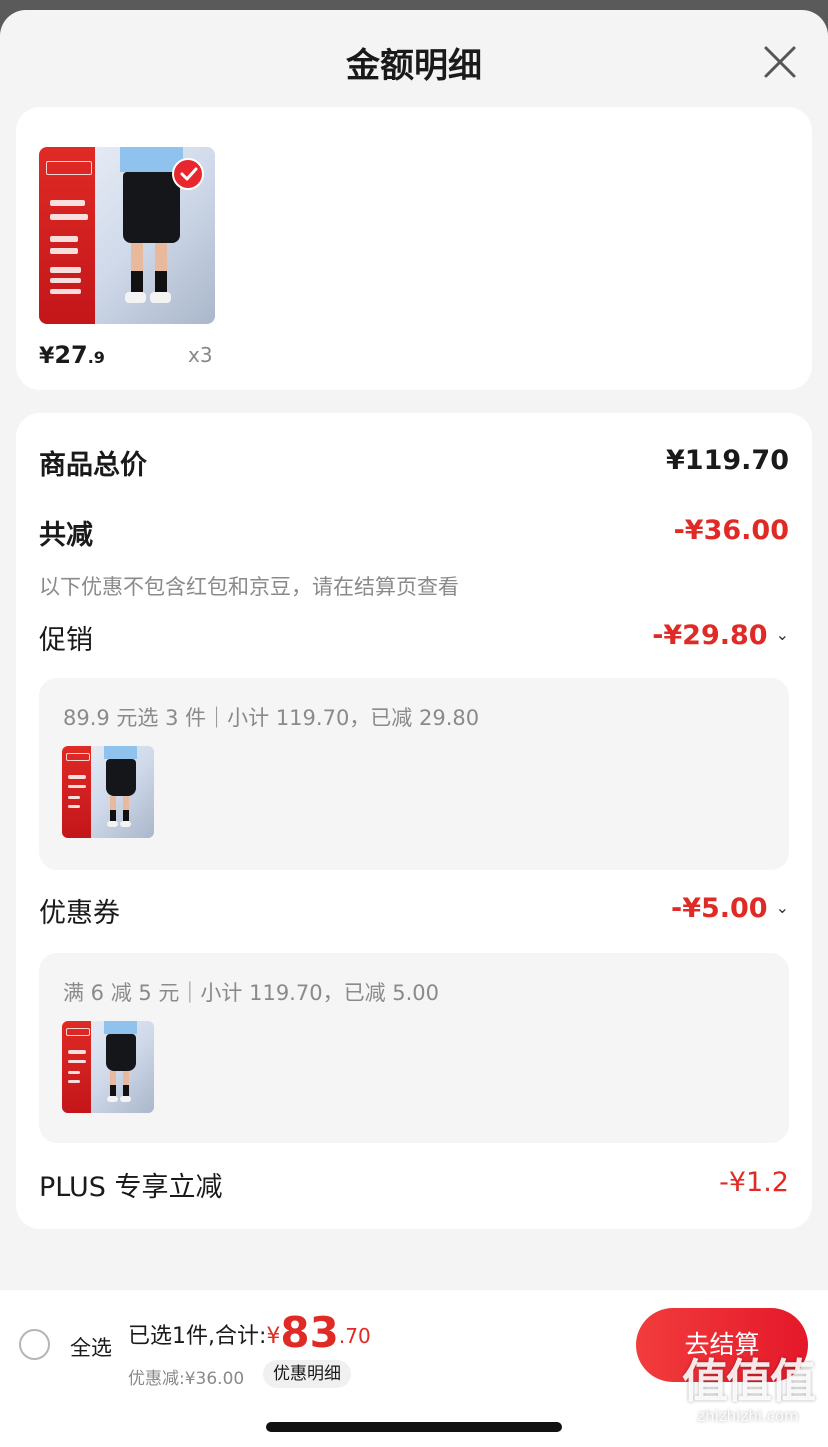  What do you see at coordinates (414, 774) in the screenshot?
I see `promotion-detail-box: 89.9 元选 3 件｜小计 119.70，已减 29.80` at bounding box center [414, 774].